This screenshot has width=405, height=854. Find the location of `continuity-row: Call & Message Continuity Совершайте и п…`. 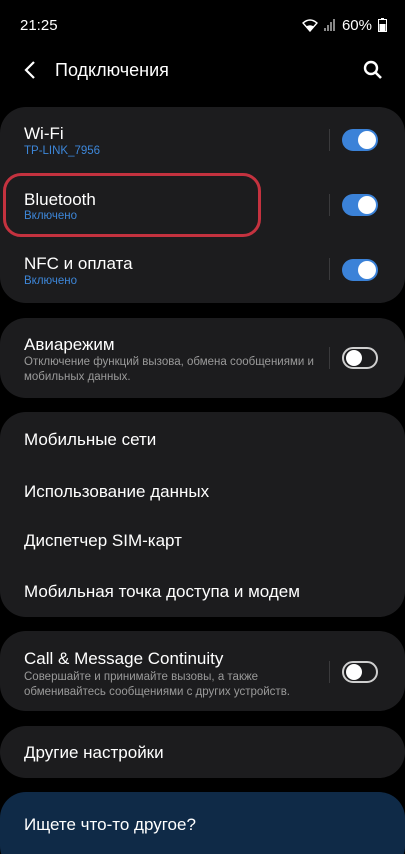

continuity-row: Call & Message Continuity Совершайте и п… is located at coordinates (202, 671).